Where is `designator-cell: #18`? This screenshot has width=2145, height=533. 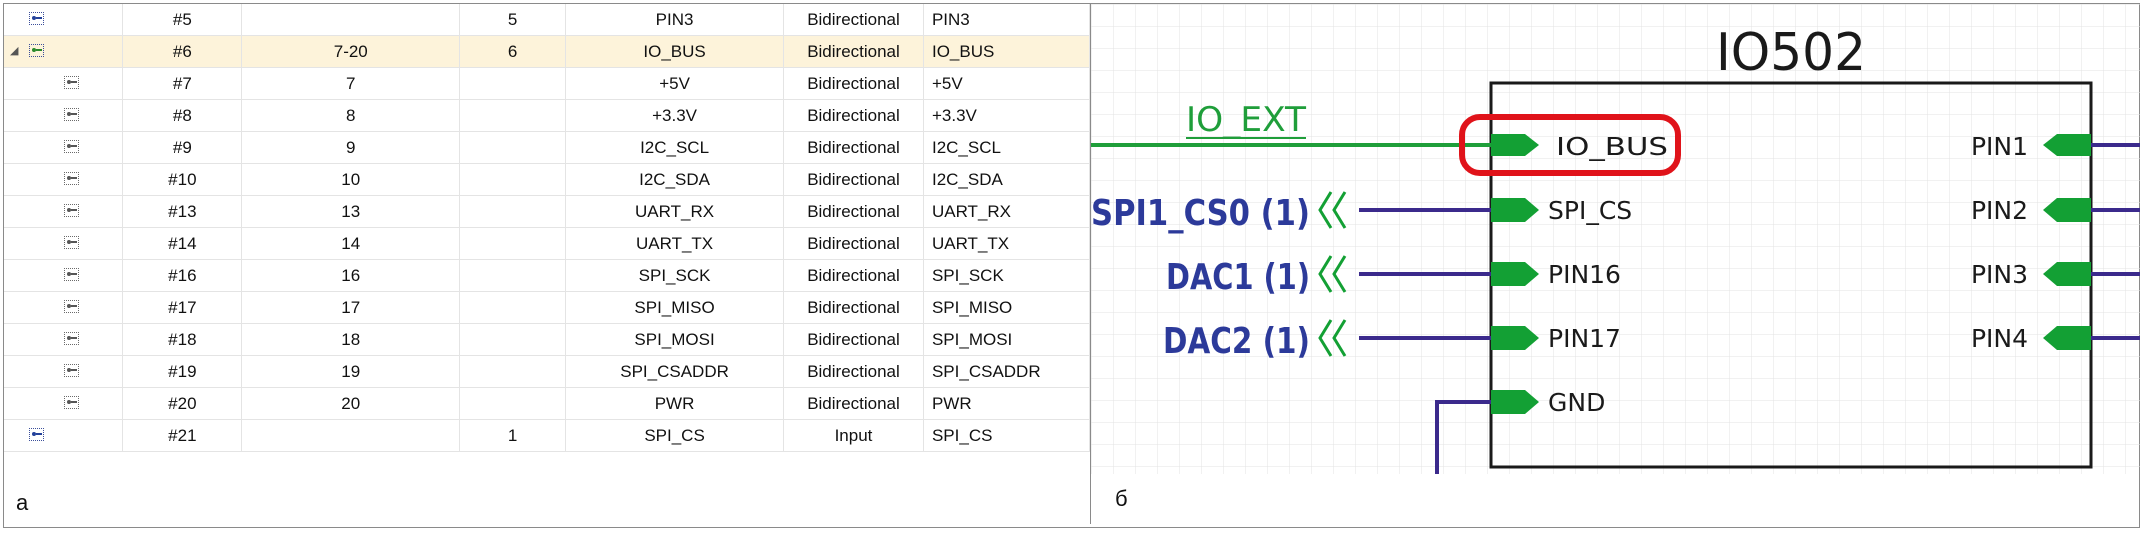
designator-cell: #18 is located at coordinates (182, 339).